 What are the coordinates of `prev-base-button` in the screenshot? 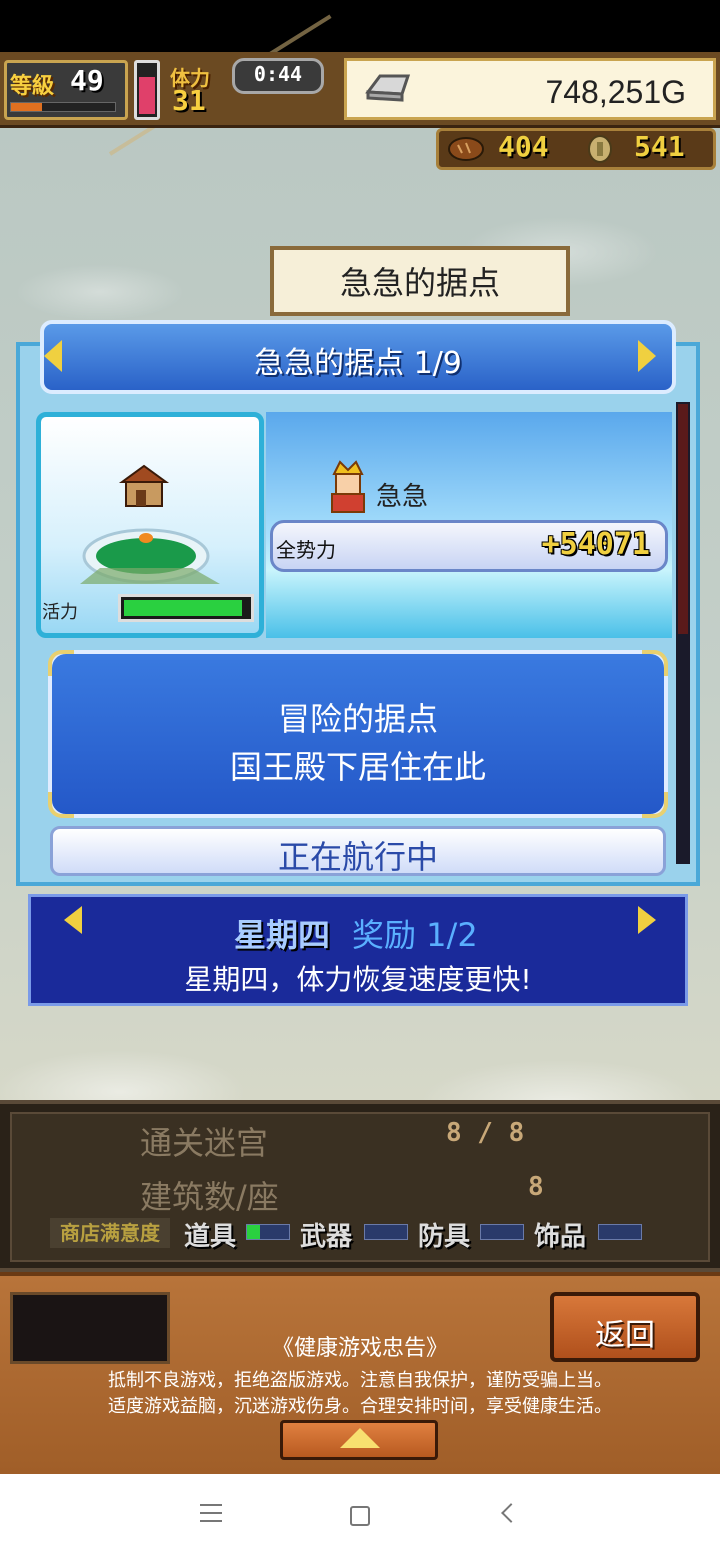 It's located at (53, 356).